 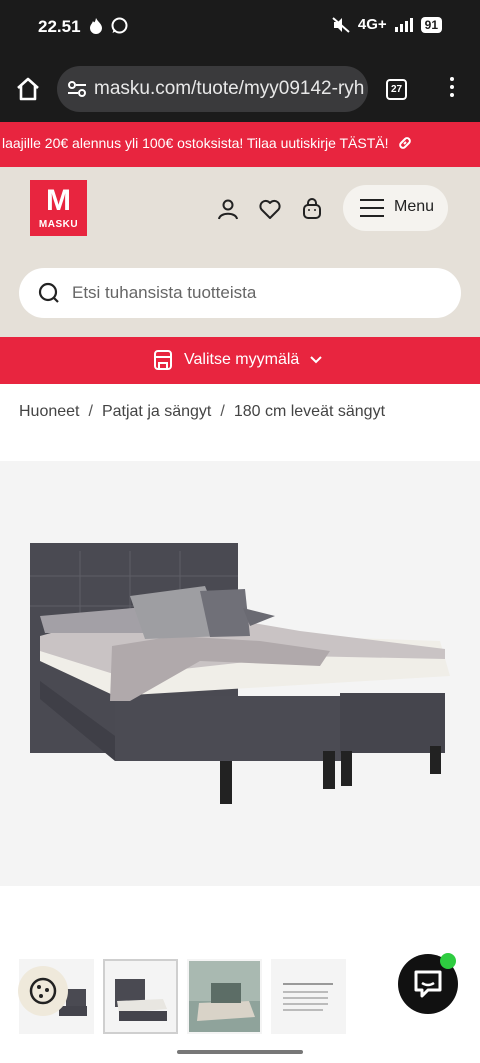 What do you see at coordinates (309, 411) in the screenshot?
I see `breadcrumb-item: 180 cm leveät sängyt` at bounding box center [309, 411].